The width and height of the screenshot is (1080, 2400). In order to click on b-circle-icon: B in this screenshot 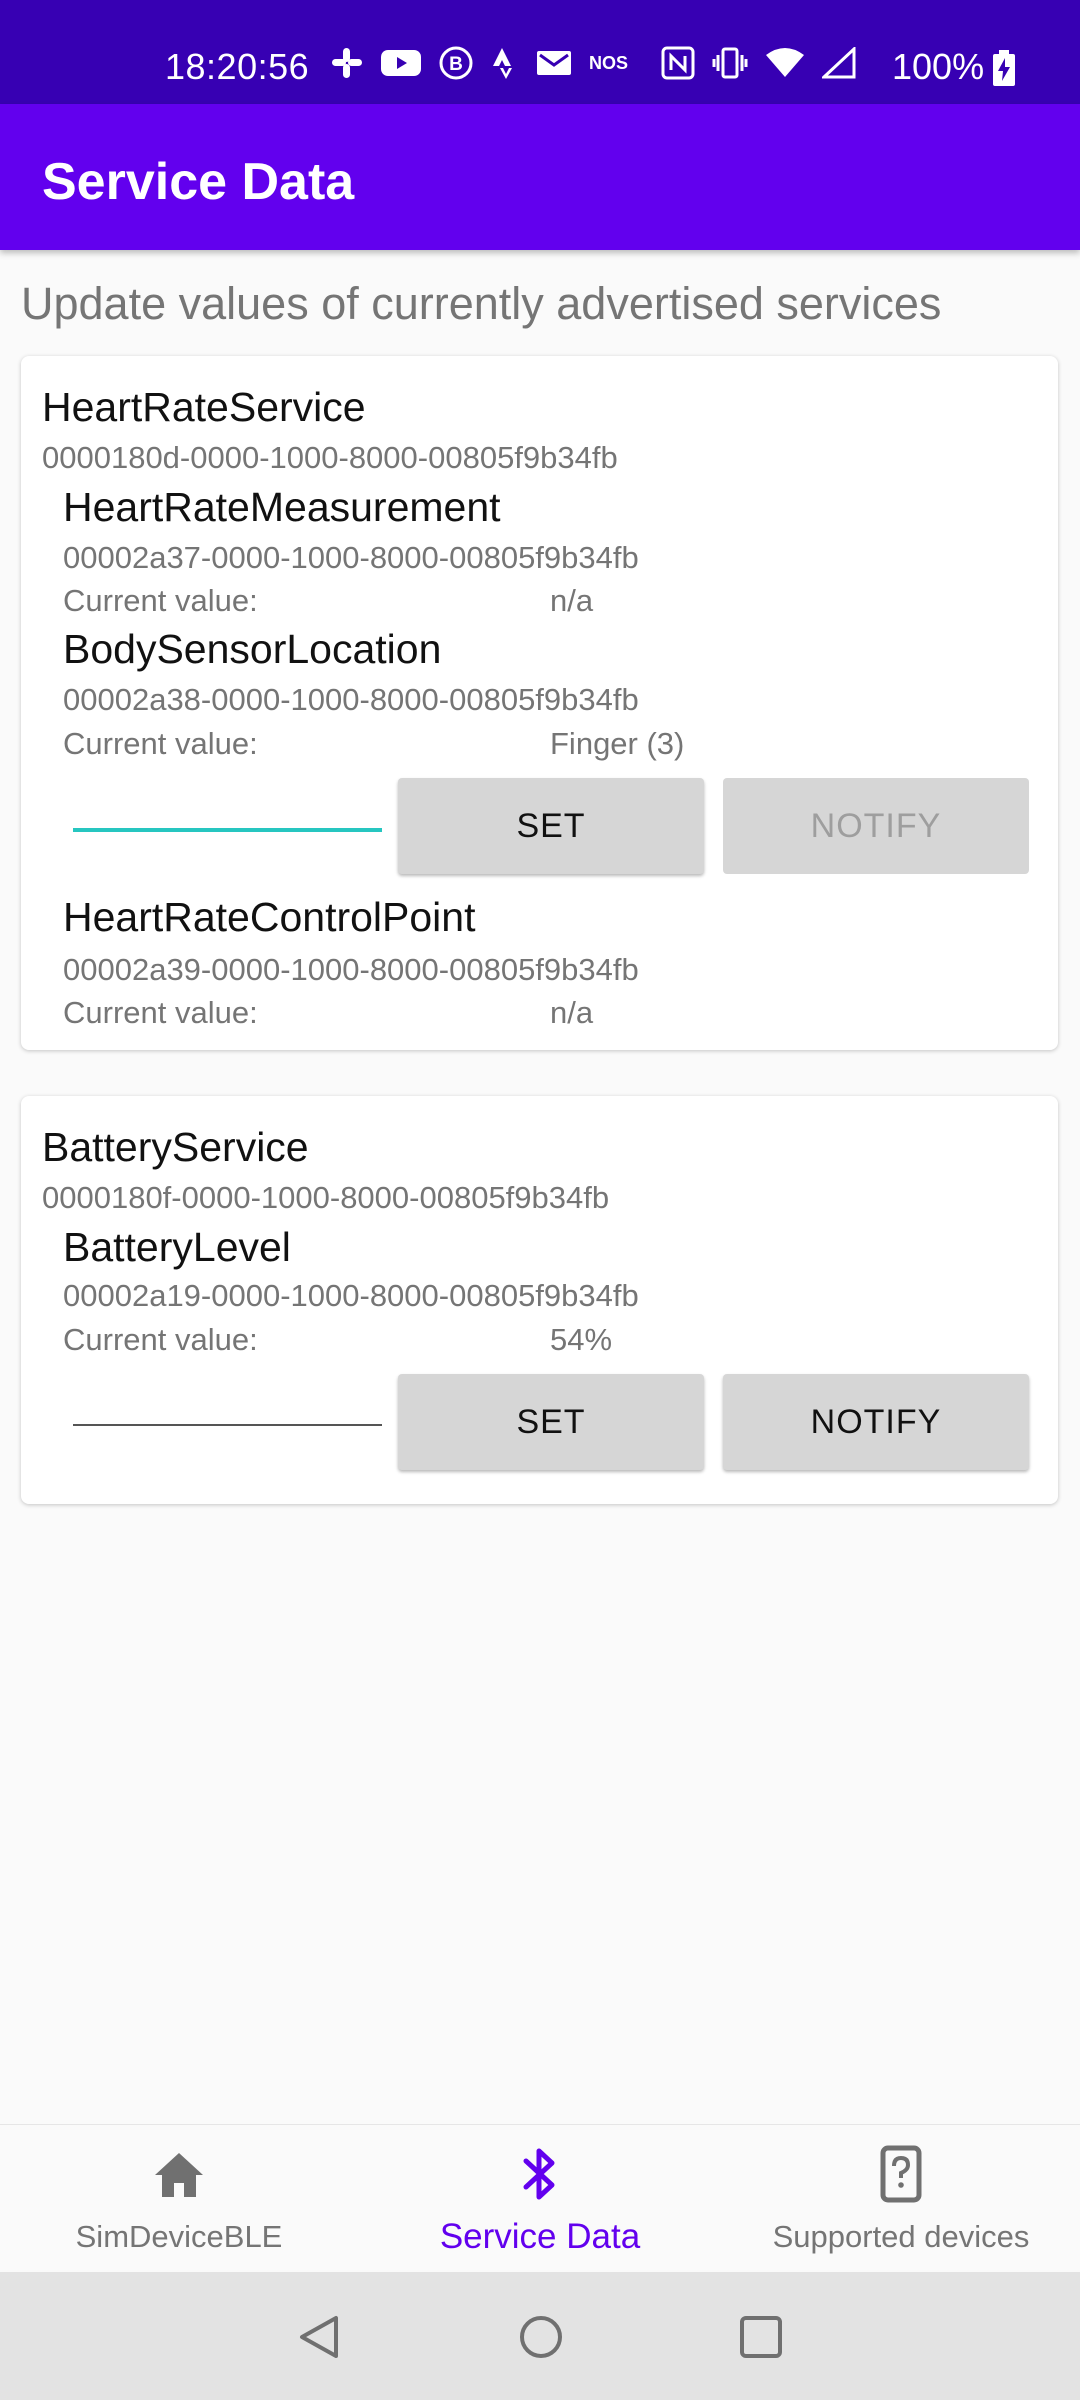, I will do `click(456, 63)`.